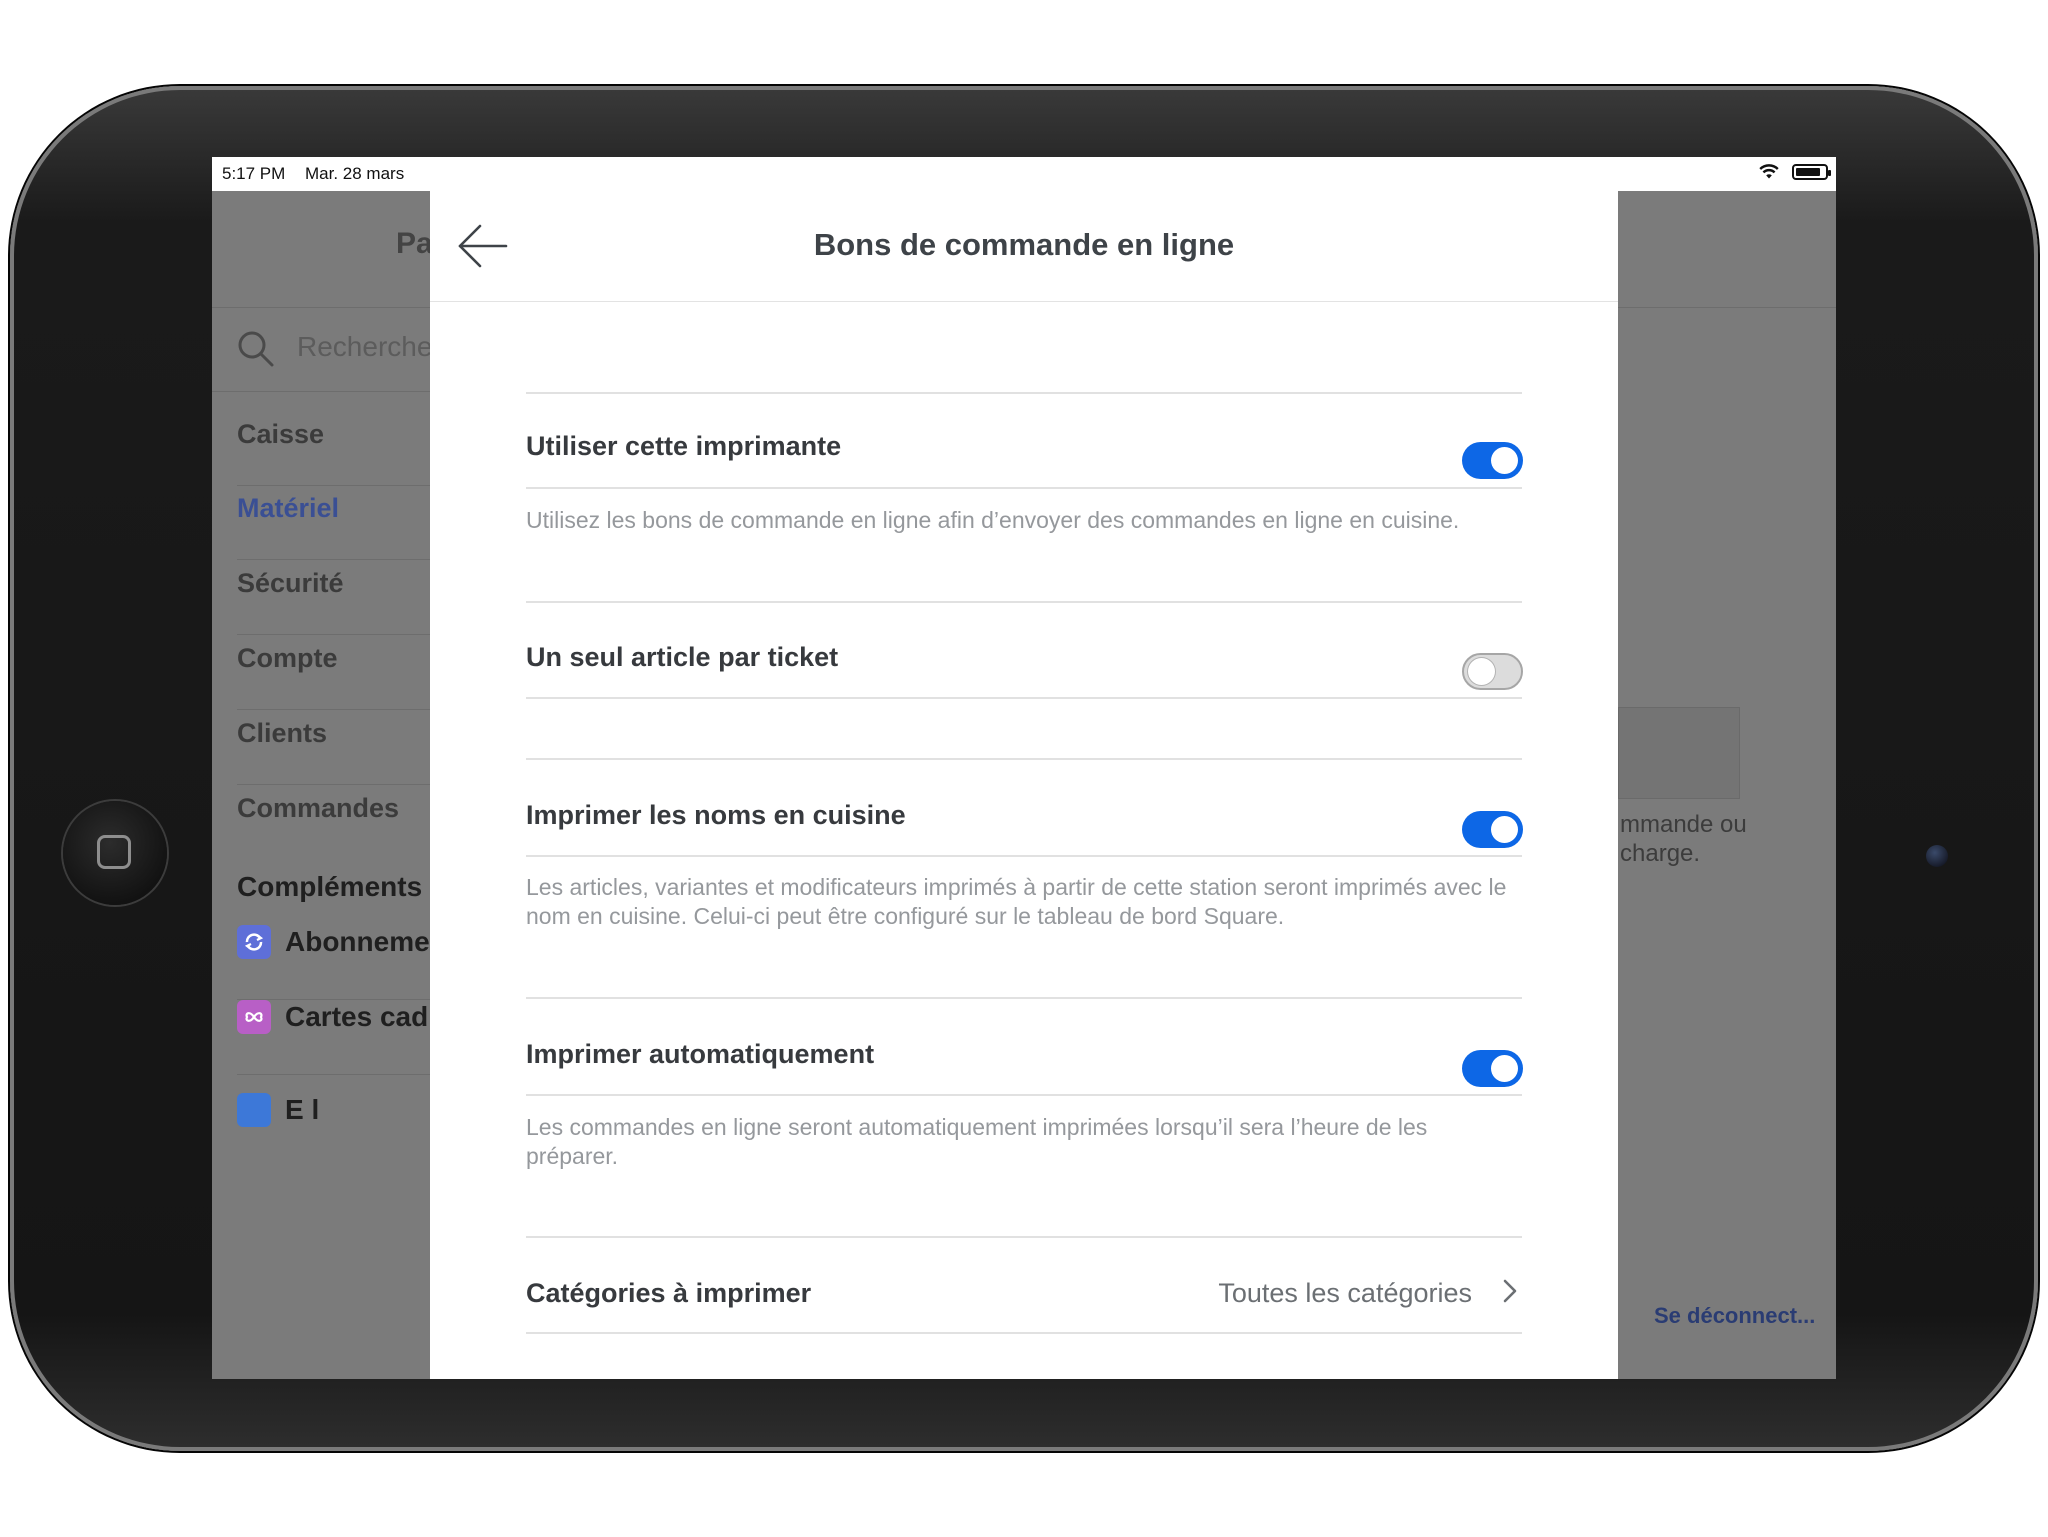 The width and height of the screenshot is (2048, 1537). I want to click on background-button, so click(1679, 753).